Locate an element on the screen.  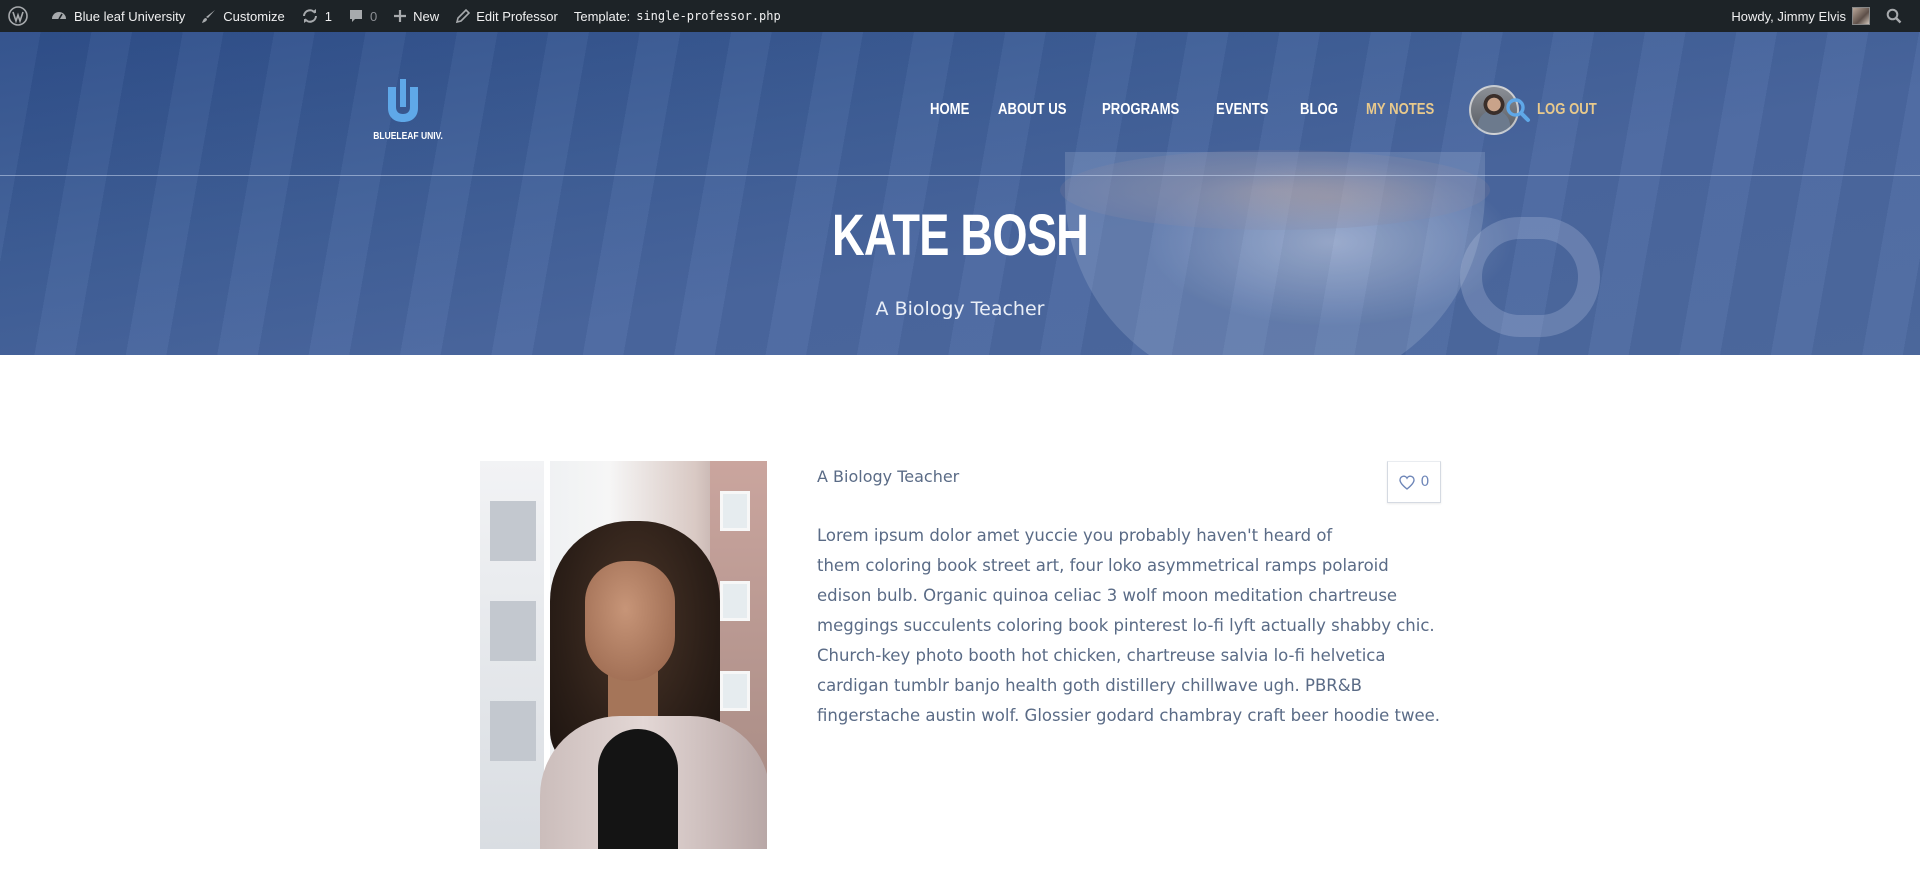
photo-face is located at coordinates (630, 621).